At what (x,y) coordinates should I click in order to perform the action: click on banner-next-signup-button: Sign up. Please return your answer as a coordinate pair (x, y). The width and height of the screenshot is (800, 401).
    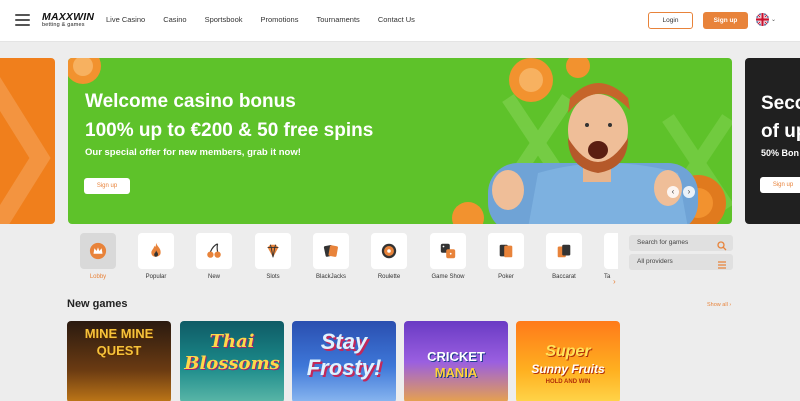
    Looking at the image, I should click on (780, 185).